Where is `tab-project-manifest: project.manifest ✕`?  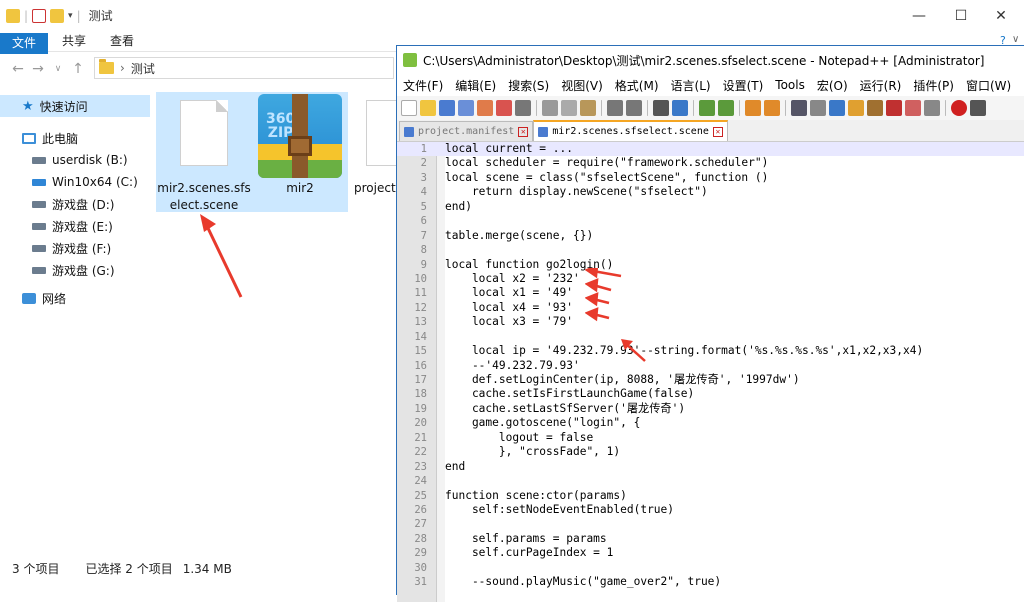 tab-project-manifest: project.manifest ✕ is located at coordinates (466, 131).